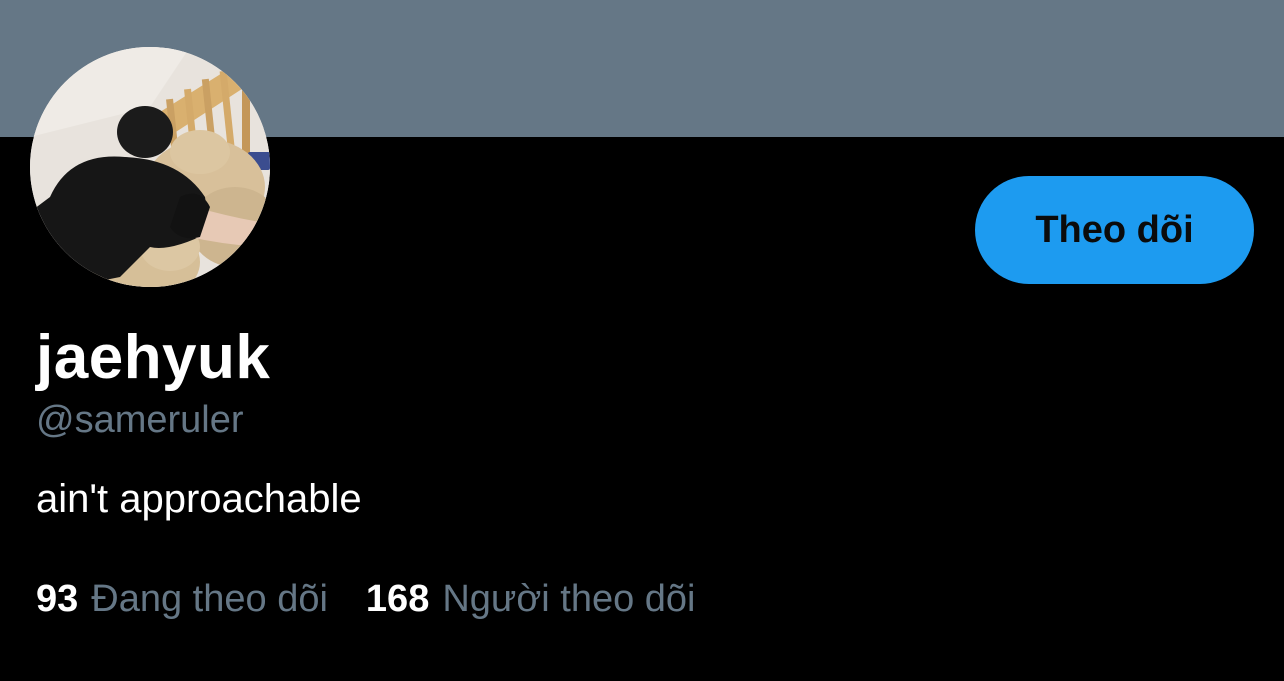 The image size is (1284, 681). I want to click on avatar, so click(150, 167).